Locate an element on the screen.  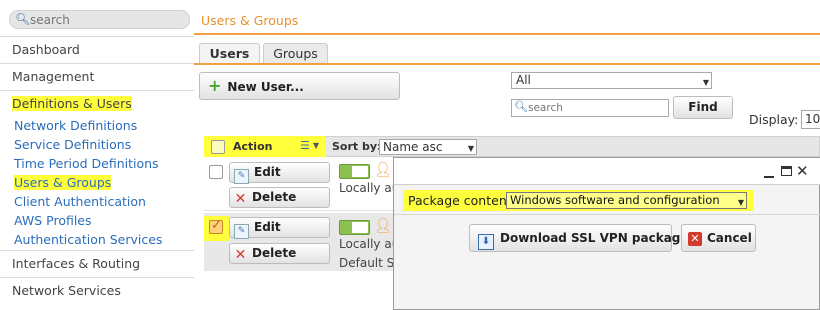
dialog-divider is located at coordinates (607, 214).